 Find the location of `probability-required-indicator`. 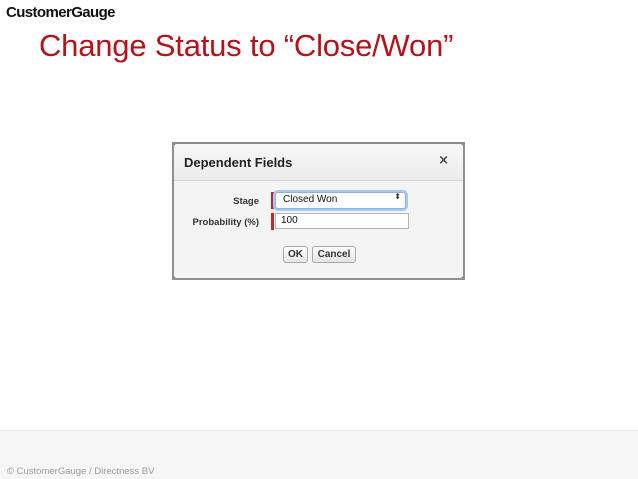

probability-required-indicator is located at coordinates (272, 221).